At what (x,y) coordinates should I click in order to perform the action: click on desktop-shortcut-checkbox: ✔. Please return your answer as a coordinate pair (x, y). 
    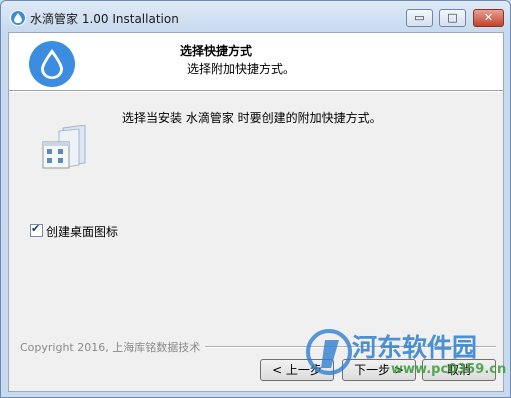
    Looking at the image, I should click on (36, 229).